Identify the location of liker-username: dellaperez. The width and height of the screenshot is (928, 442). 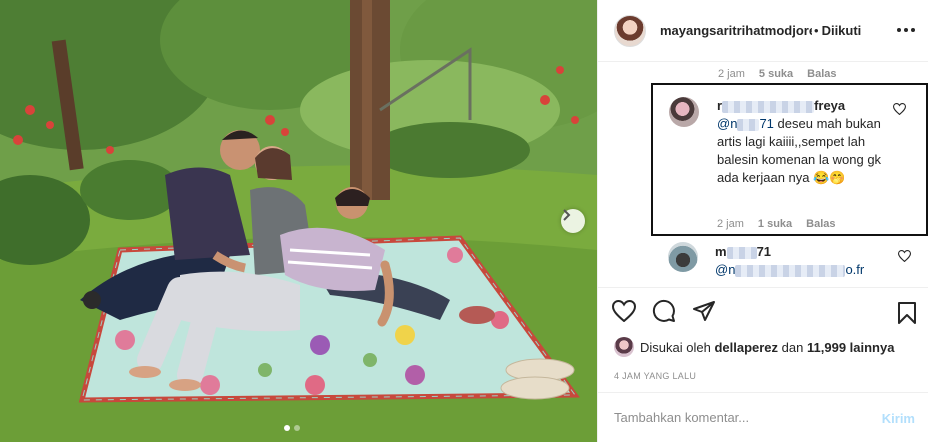
(746, 347).